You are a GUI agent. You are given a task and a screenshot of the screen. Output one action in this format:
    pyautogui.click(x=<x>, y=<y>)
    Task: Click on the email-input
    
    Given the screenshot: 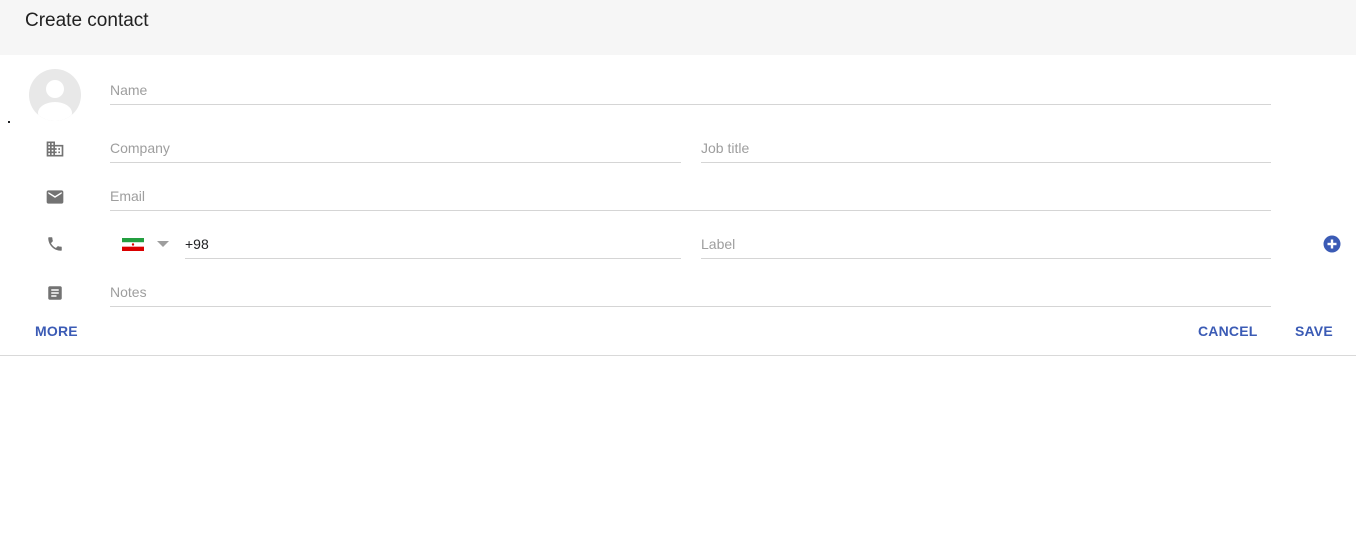 What is the action you would take?
    pyautogui.click(x=690, y=196)
    